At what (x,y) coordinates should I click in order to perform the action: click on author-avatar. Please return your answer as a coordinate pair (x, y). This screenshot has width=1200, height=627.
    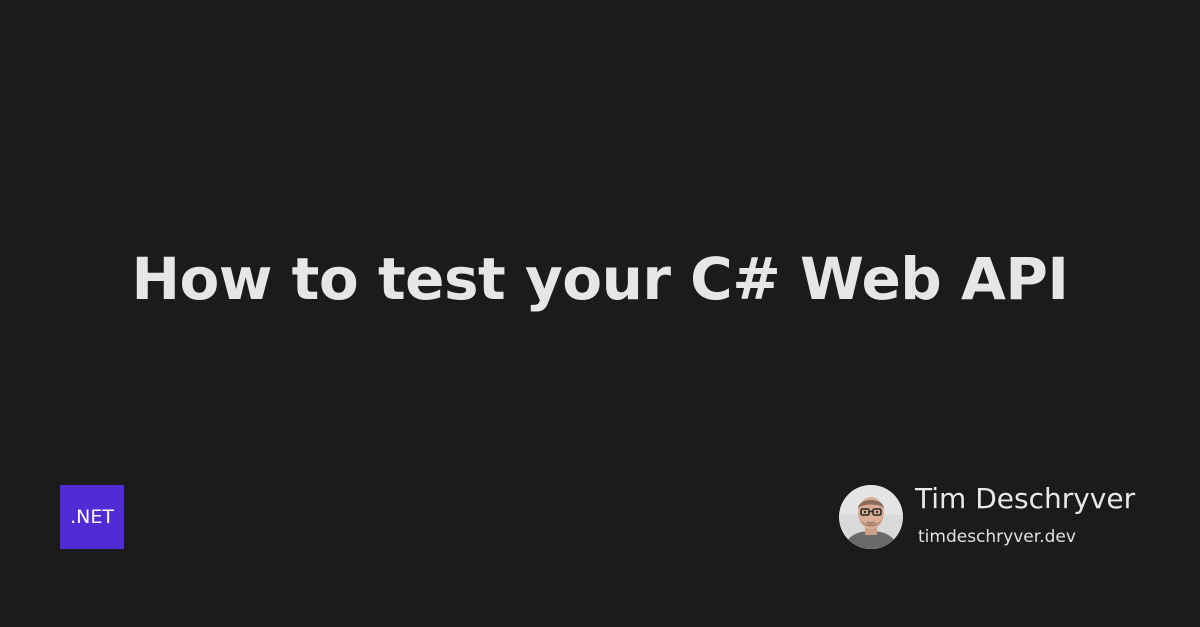
    Looking at the image, I should click on (871, 517).